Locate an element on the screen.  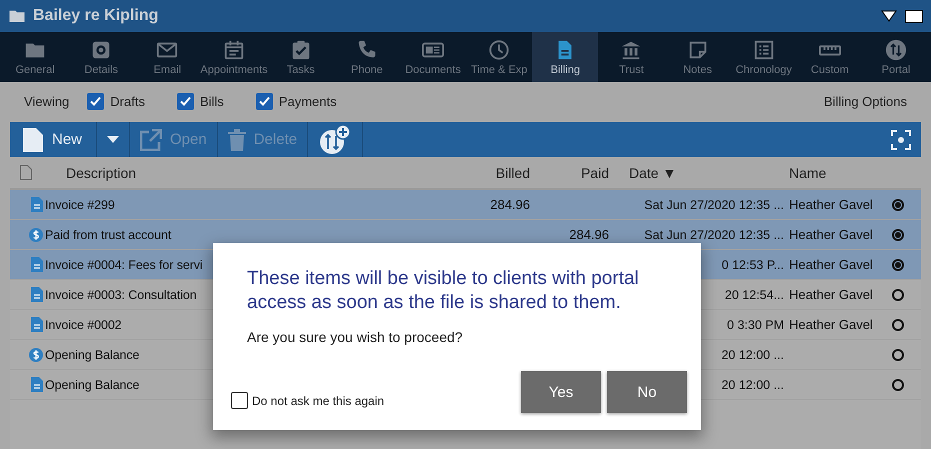
dialog-message: Are you sure you wish to proceed? is located at coordinates (355, 337).